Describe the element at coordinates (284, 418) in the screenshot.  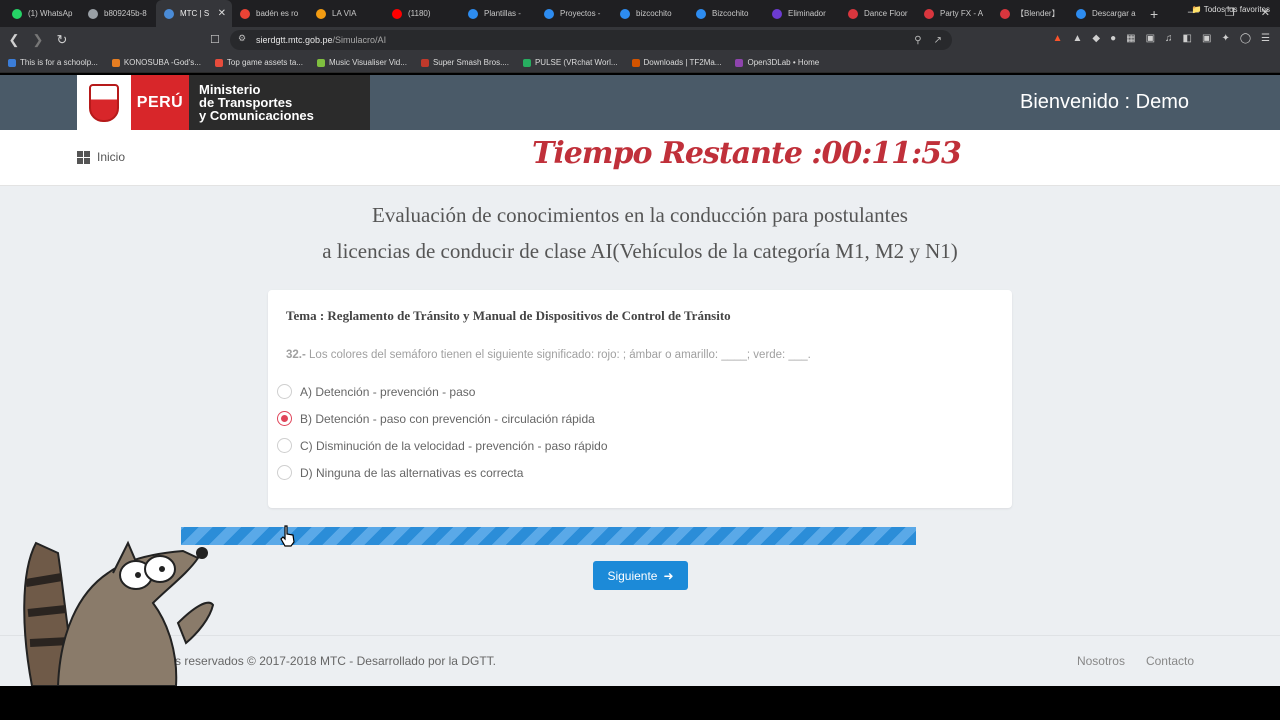
I see `radio-option-b` at that location.